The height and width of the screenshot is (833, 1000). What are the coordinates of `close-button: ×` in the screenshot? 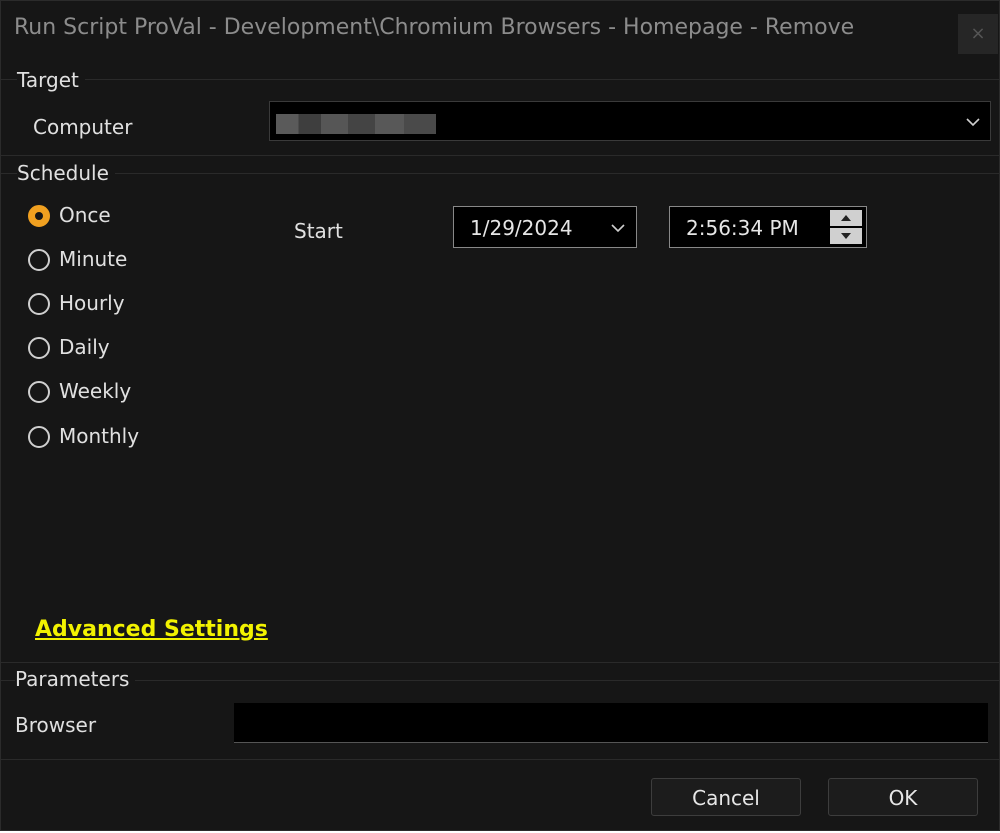 It's located at (978, 34).